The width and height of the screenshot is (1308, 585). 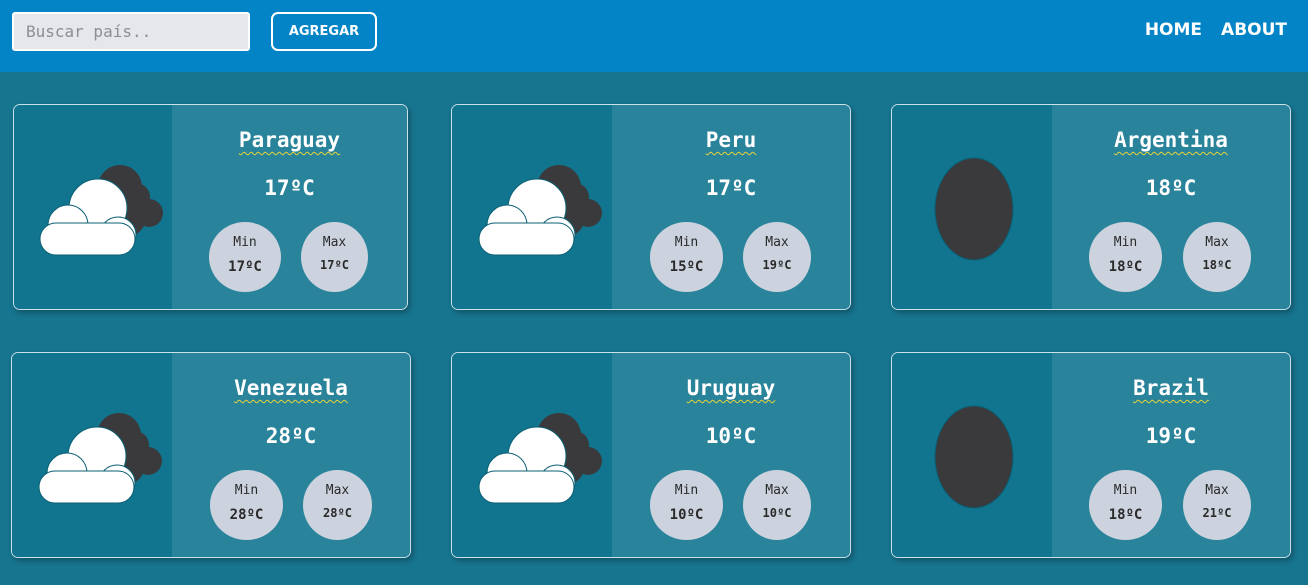 What do you see at coordinates (777, 265) in the screenshot?
I see `max-temp: 19ºC` at bounding box center [777, 265].